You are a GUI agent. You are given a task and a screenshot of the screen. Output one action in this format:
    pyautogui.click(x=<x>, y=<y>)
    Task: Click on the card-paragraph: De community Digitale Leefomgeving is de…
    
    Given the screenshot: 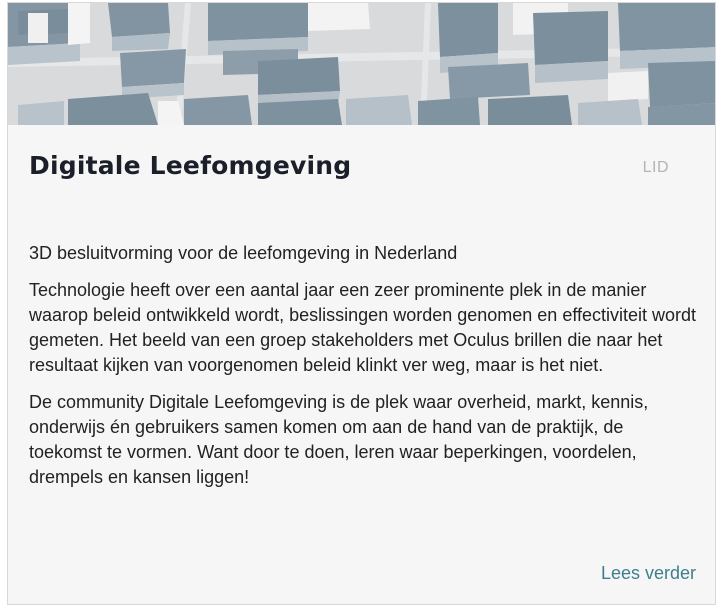 What is the action you would take?
    pyautogui.click(x=339, y=439)
    